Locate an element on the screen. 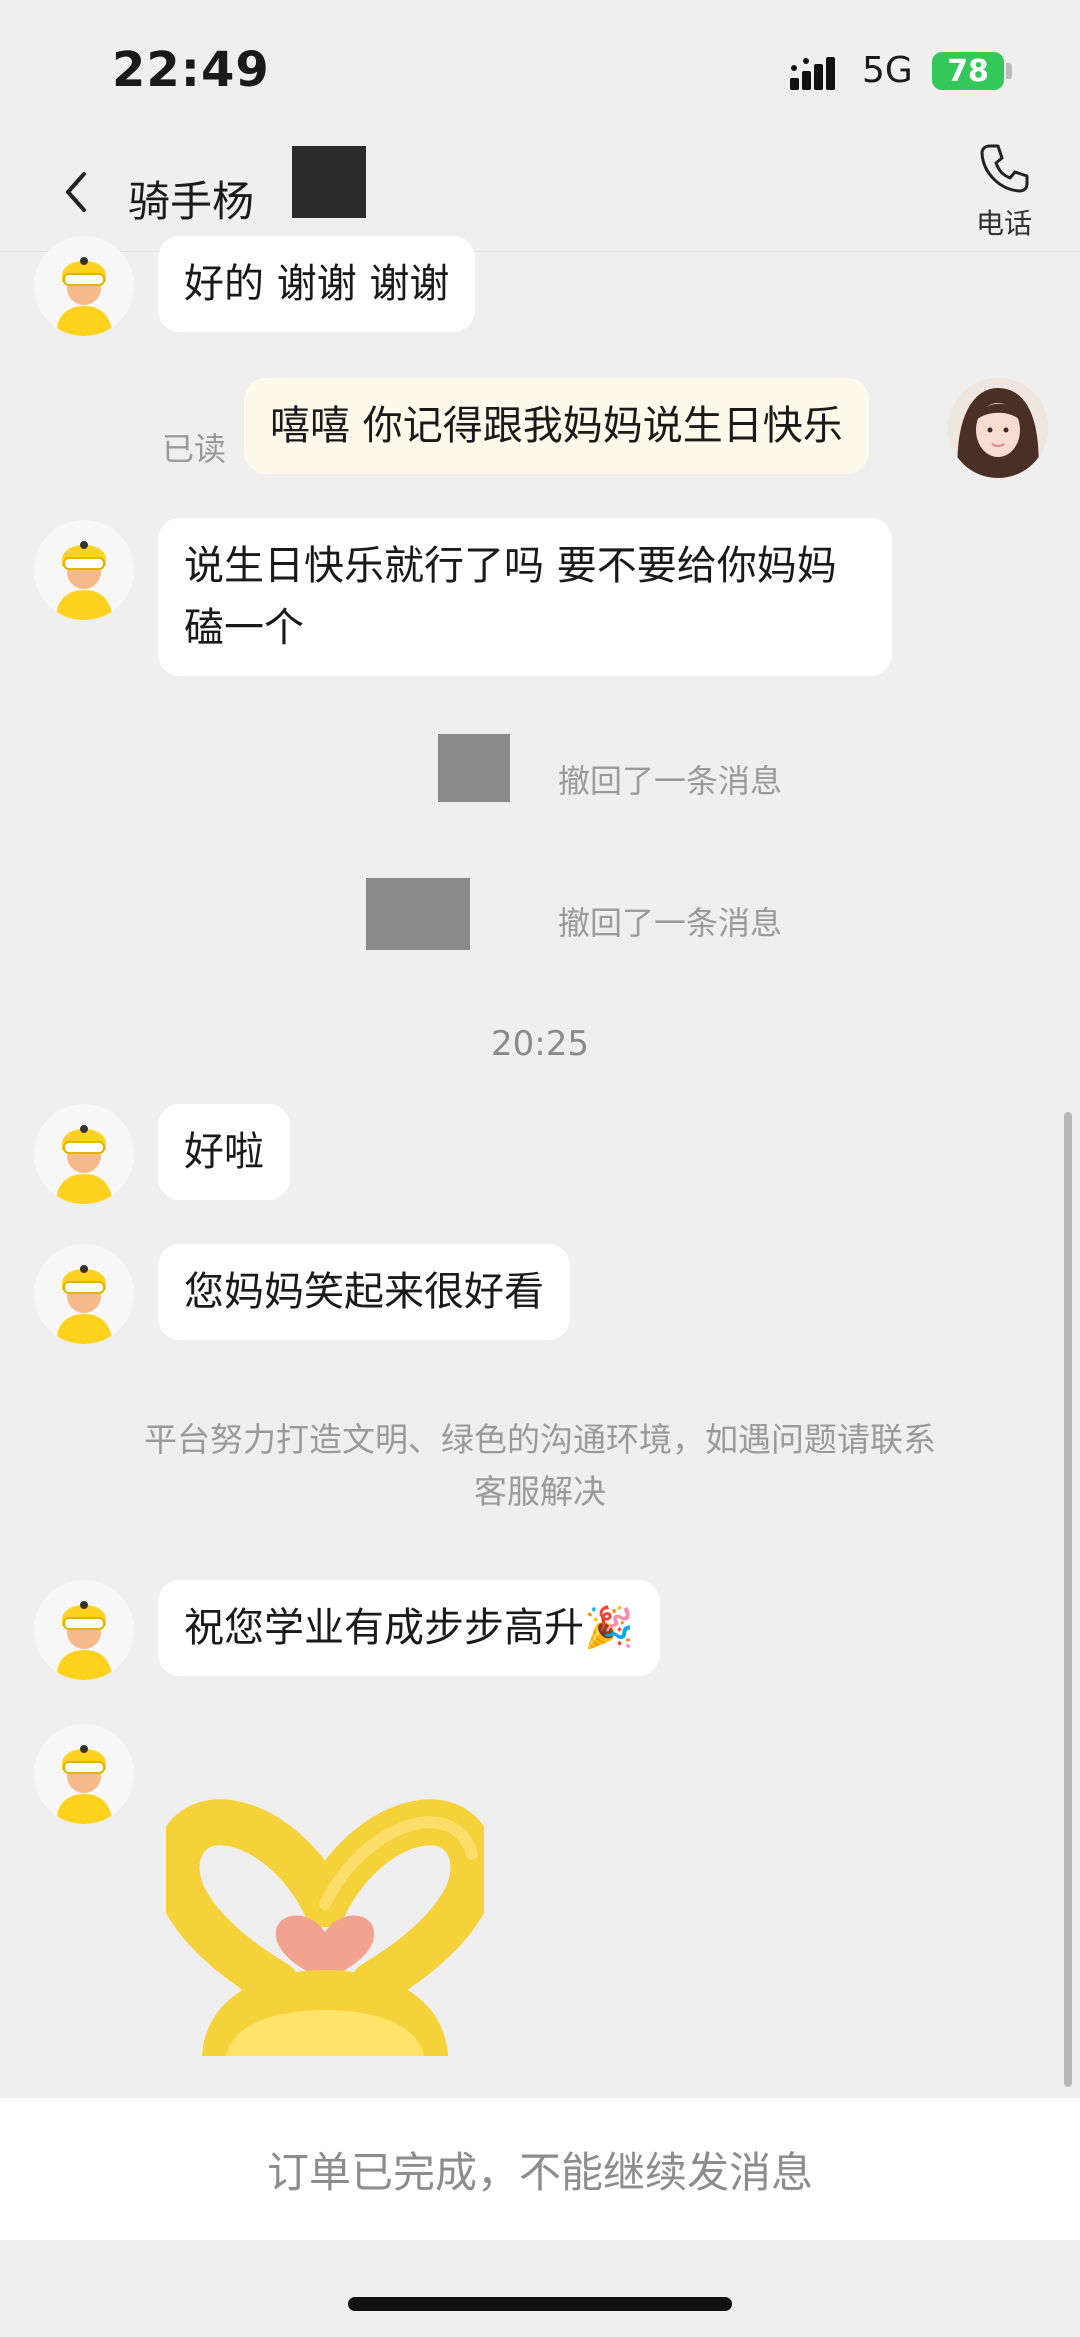 The image size is (1080, 2337). redacted-name is located at coordinates (329, 182).